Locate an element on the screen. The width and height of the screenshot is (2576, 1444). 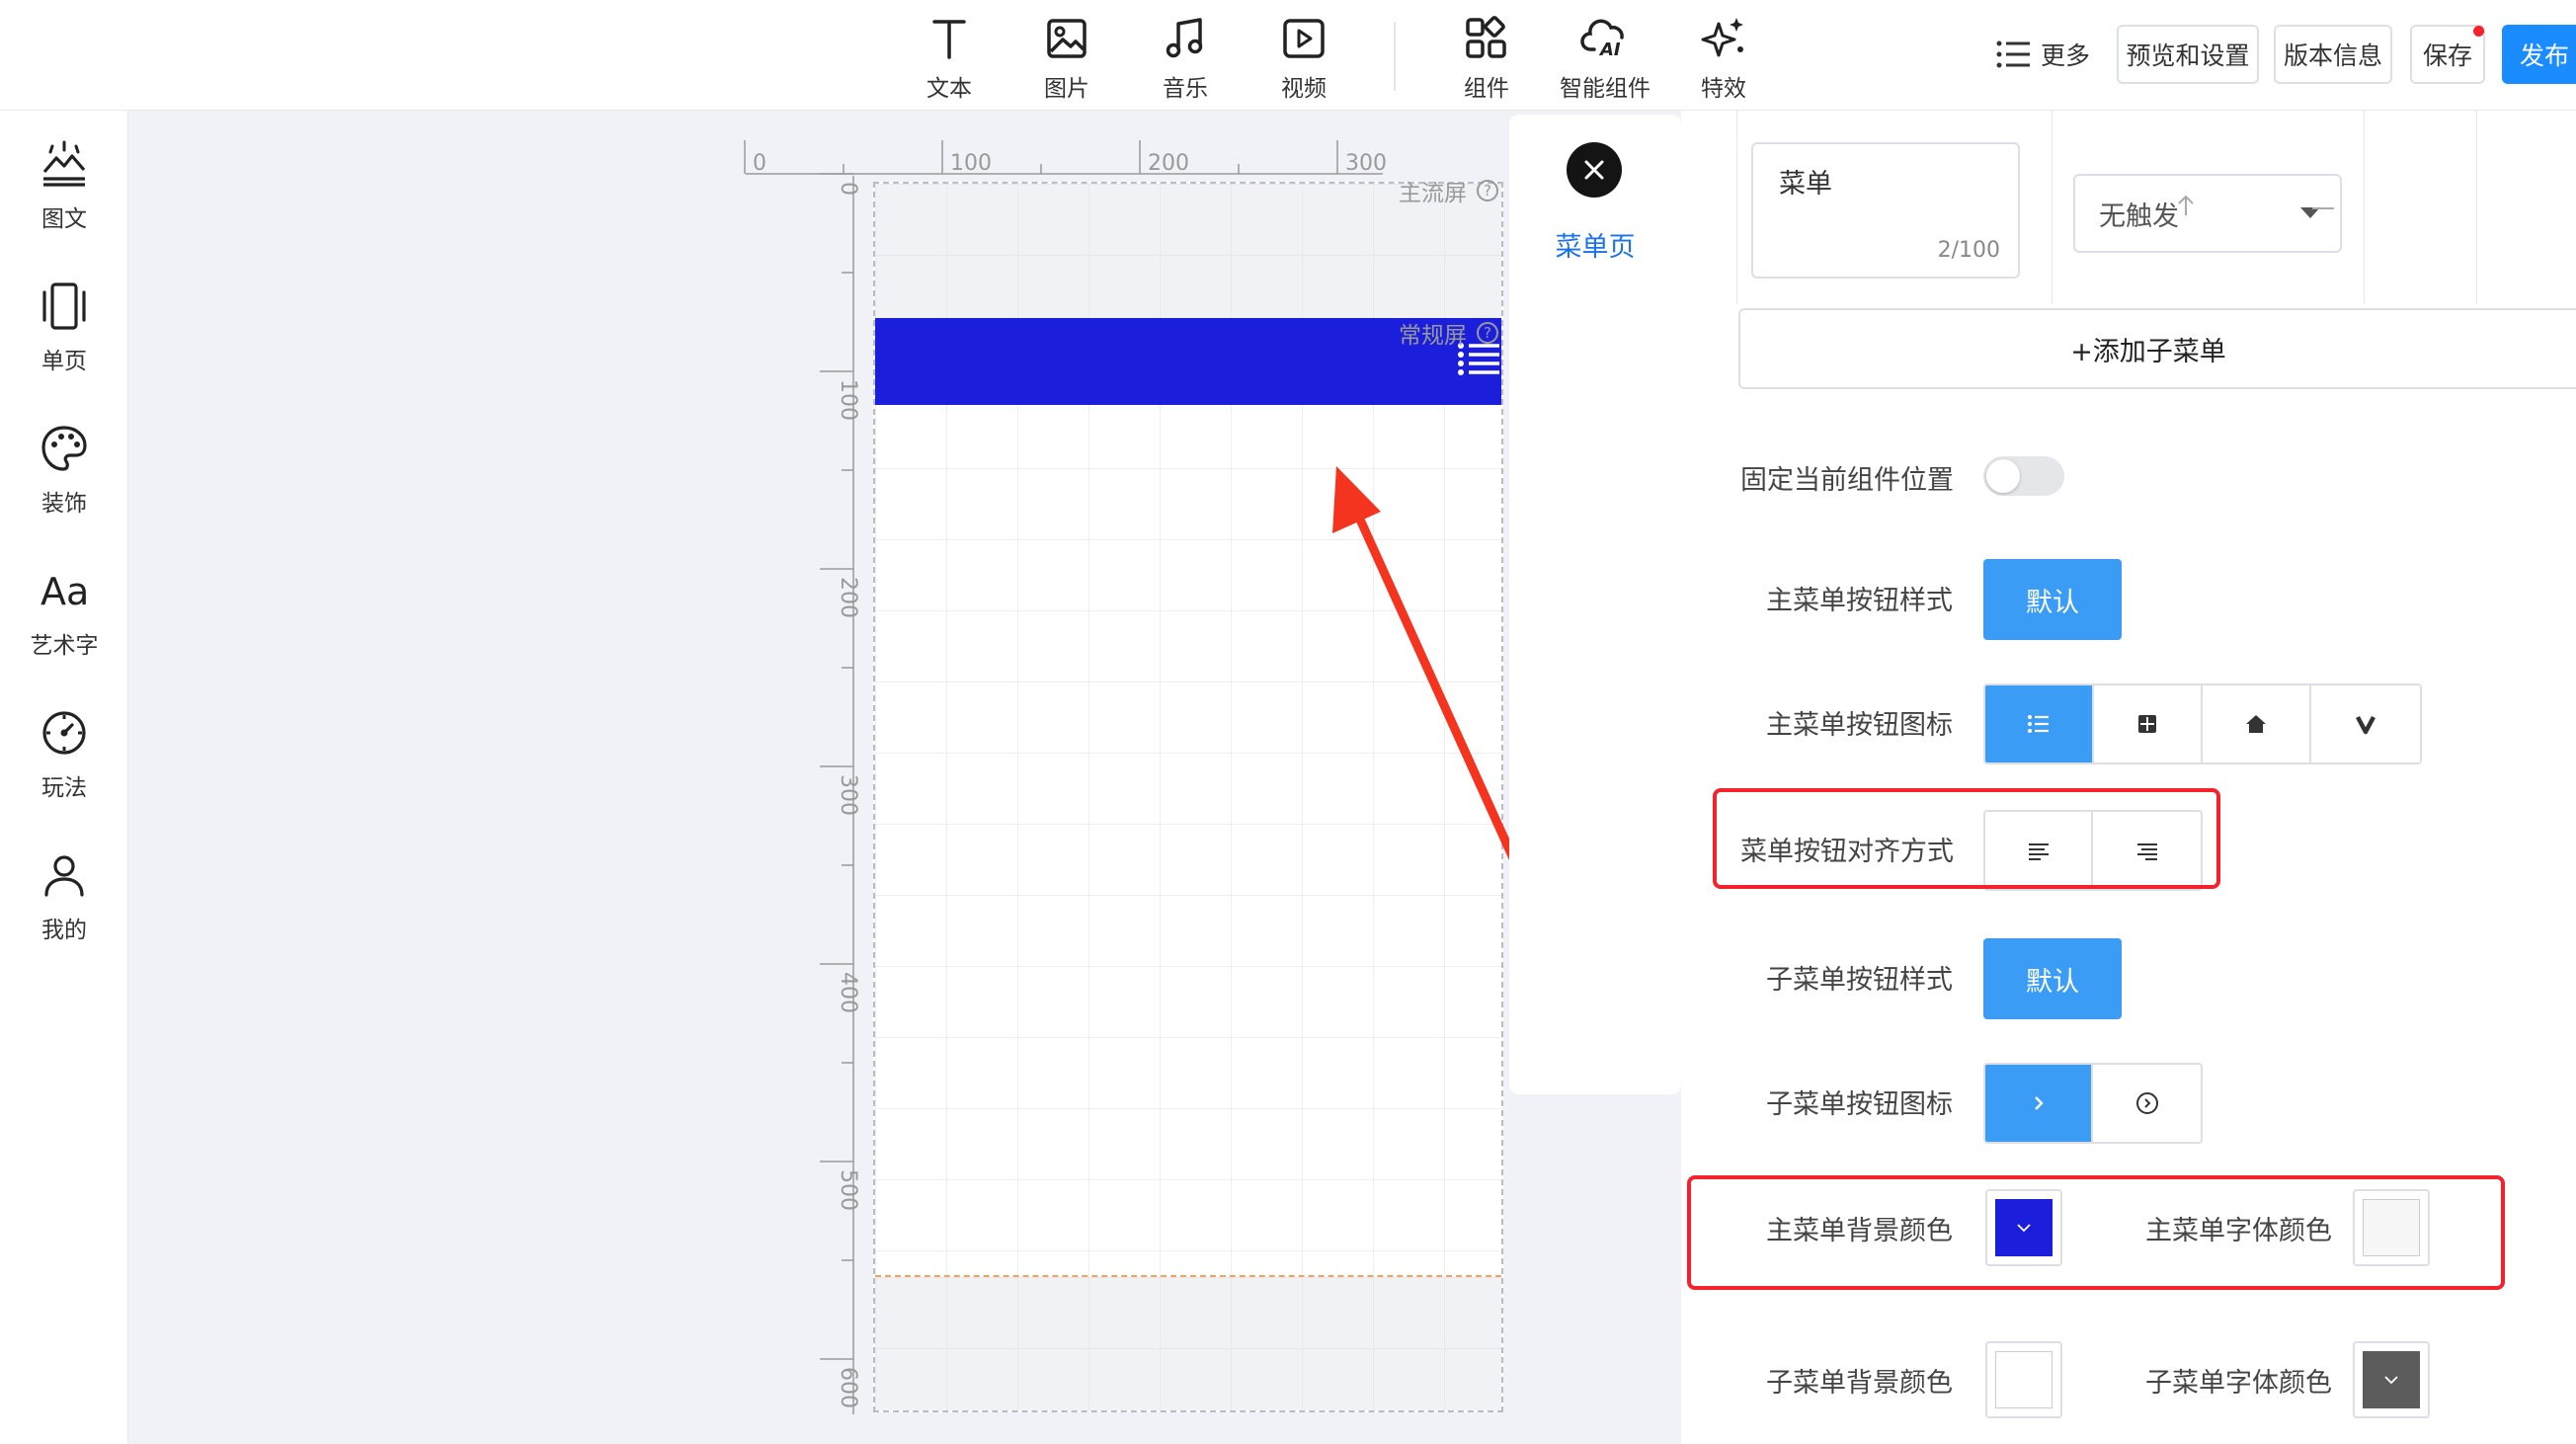
main-icon-option-home is located at coordinates (2257, 723).